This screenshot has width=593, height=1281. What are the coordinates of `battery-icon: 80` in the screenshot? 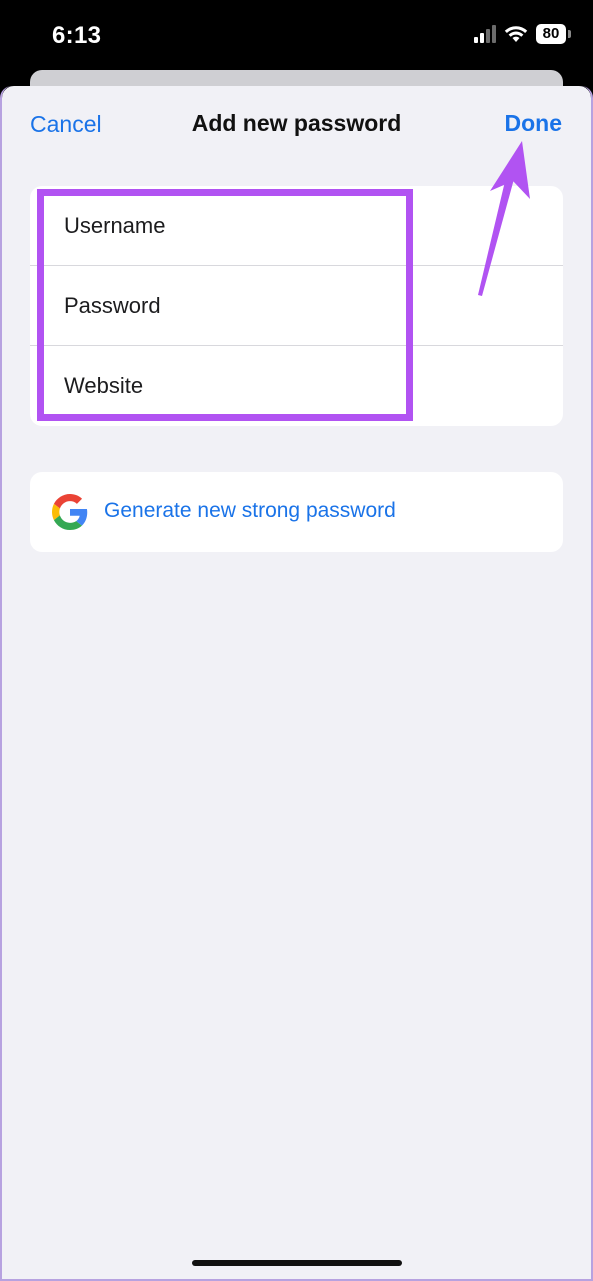 It's located at (553, 34).